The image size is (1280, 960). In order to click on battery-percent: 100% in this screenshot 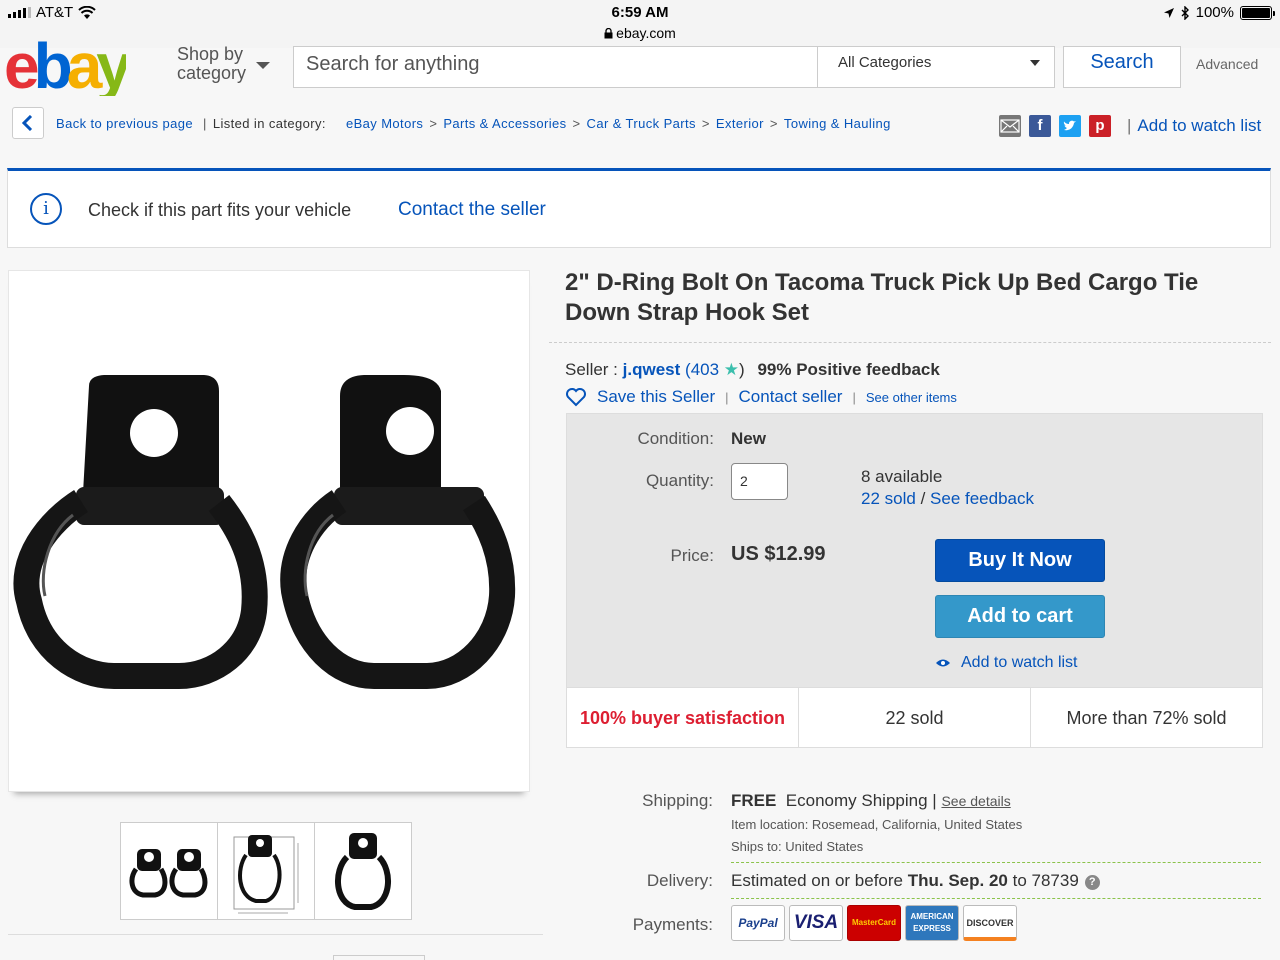, I will do `click(1214, 12)`.